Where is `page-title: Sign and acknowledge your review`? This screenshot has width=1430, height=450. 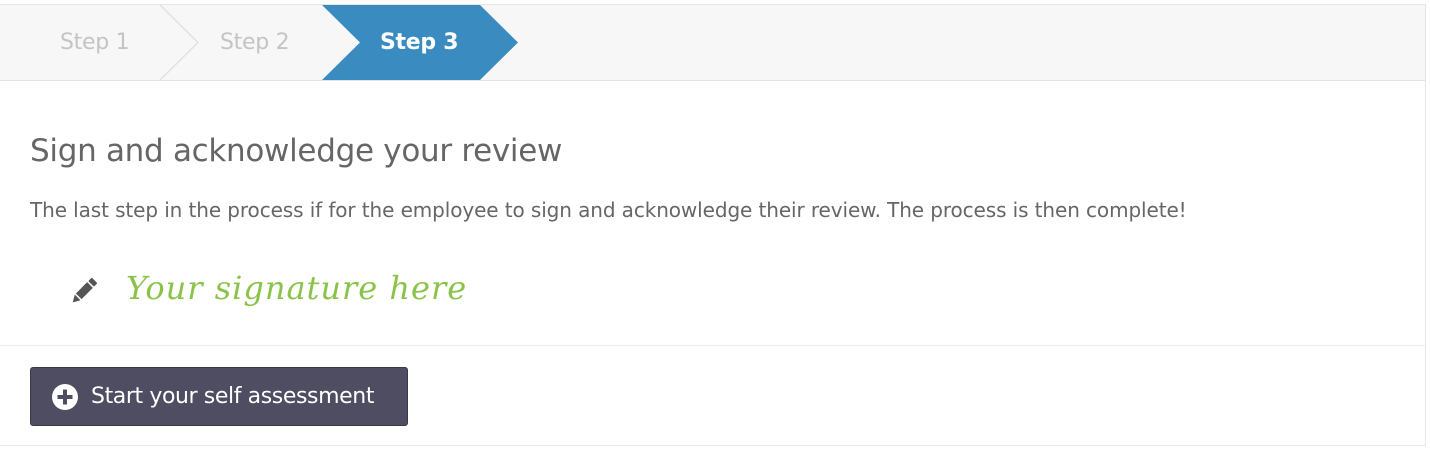
page-title: Sign and acknowledge your review is located at coordinates (296, 151).